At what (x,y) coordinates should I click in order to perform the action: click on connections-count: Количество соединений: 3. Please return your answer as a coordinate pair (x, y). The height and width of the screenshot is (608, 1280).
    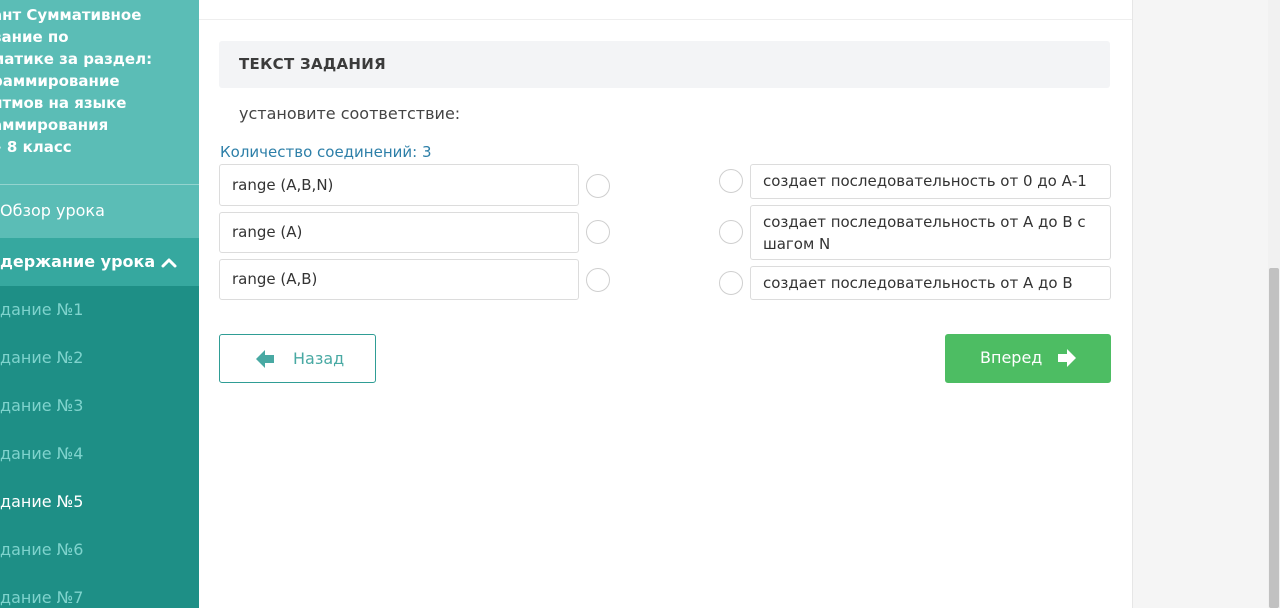
    Looking at the image, I should click on (326, 152).